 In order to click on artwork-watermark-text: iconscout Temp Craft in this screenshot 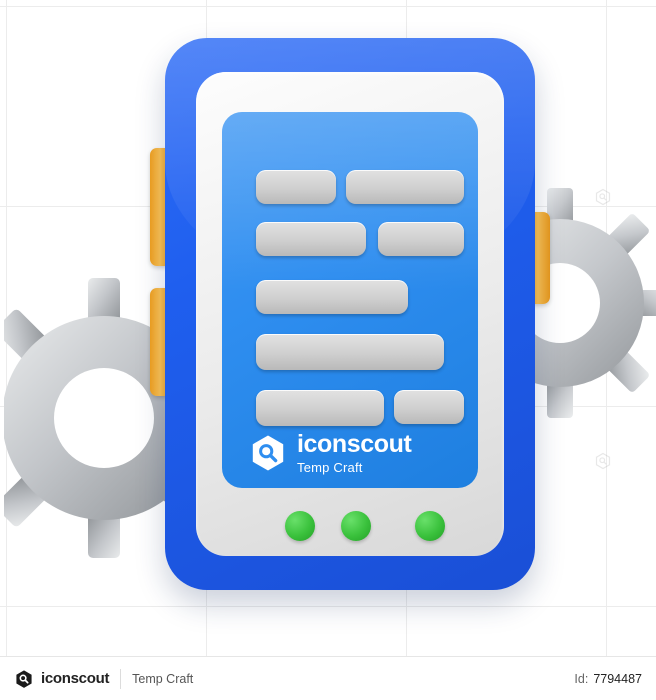, I will do `click(354, 452)`.